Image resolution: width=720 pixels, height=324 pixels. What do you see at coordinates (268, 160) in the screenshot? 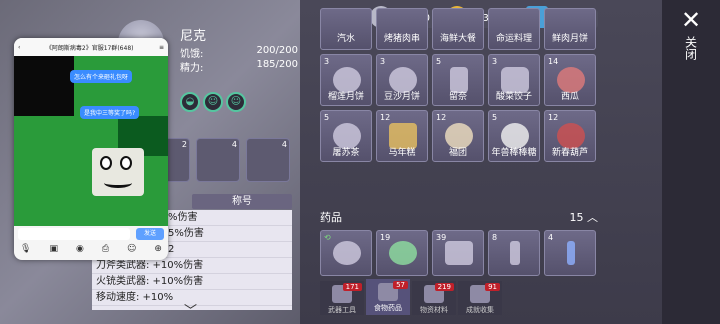
I see `equip-slot-pants: 4` at bounding box center [268, 160].